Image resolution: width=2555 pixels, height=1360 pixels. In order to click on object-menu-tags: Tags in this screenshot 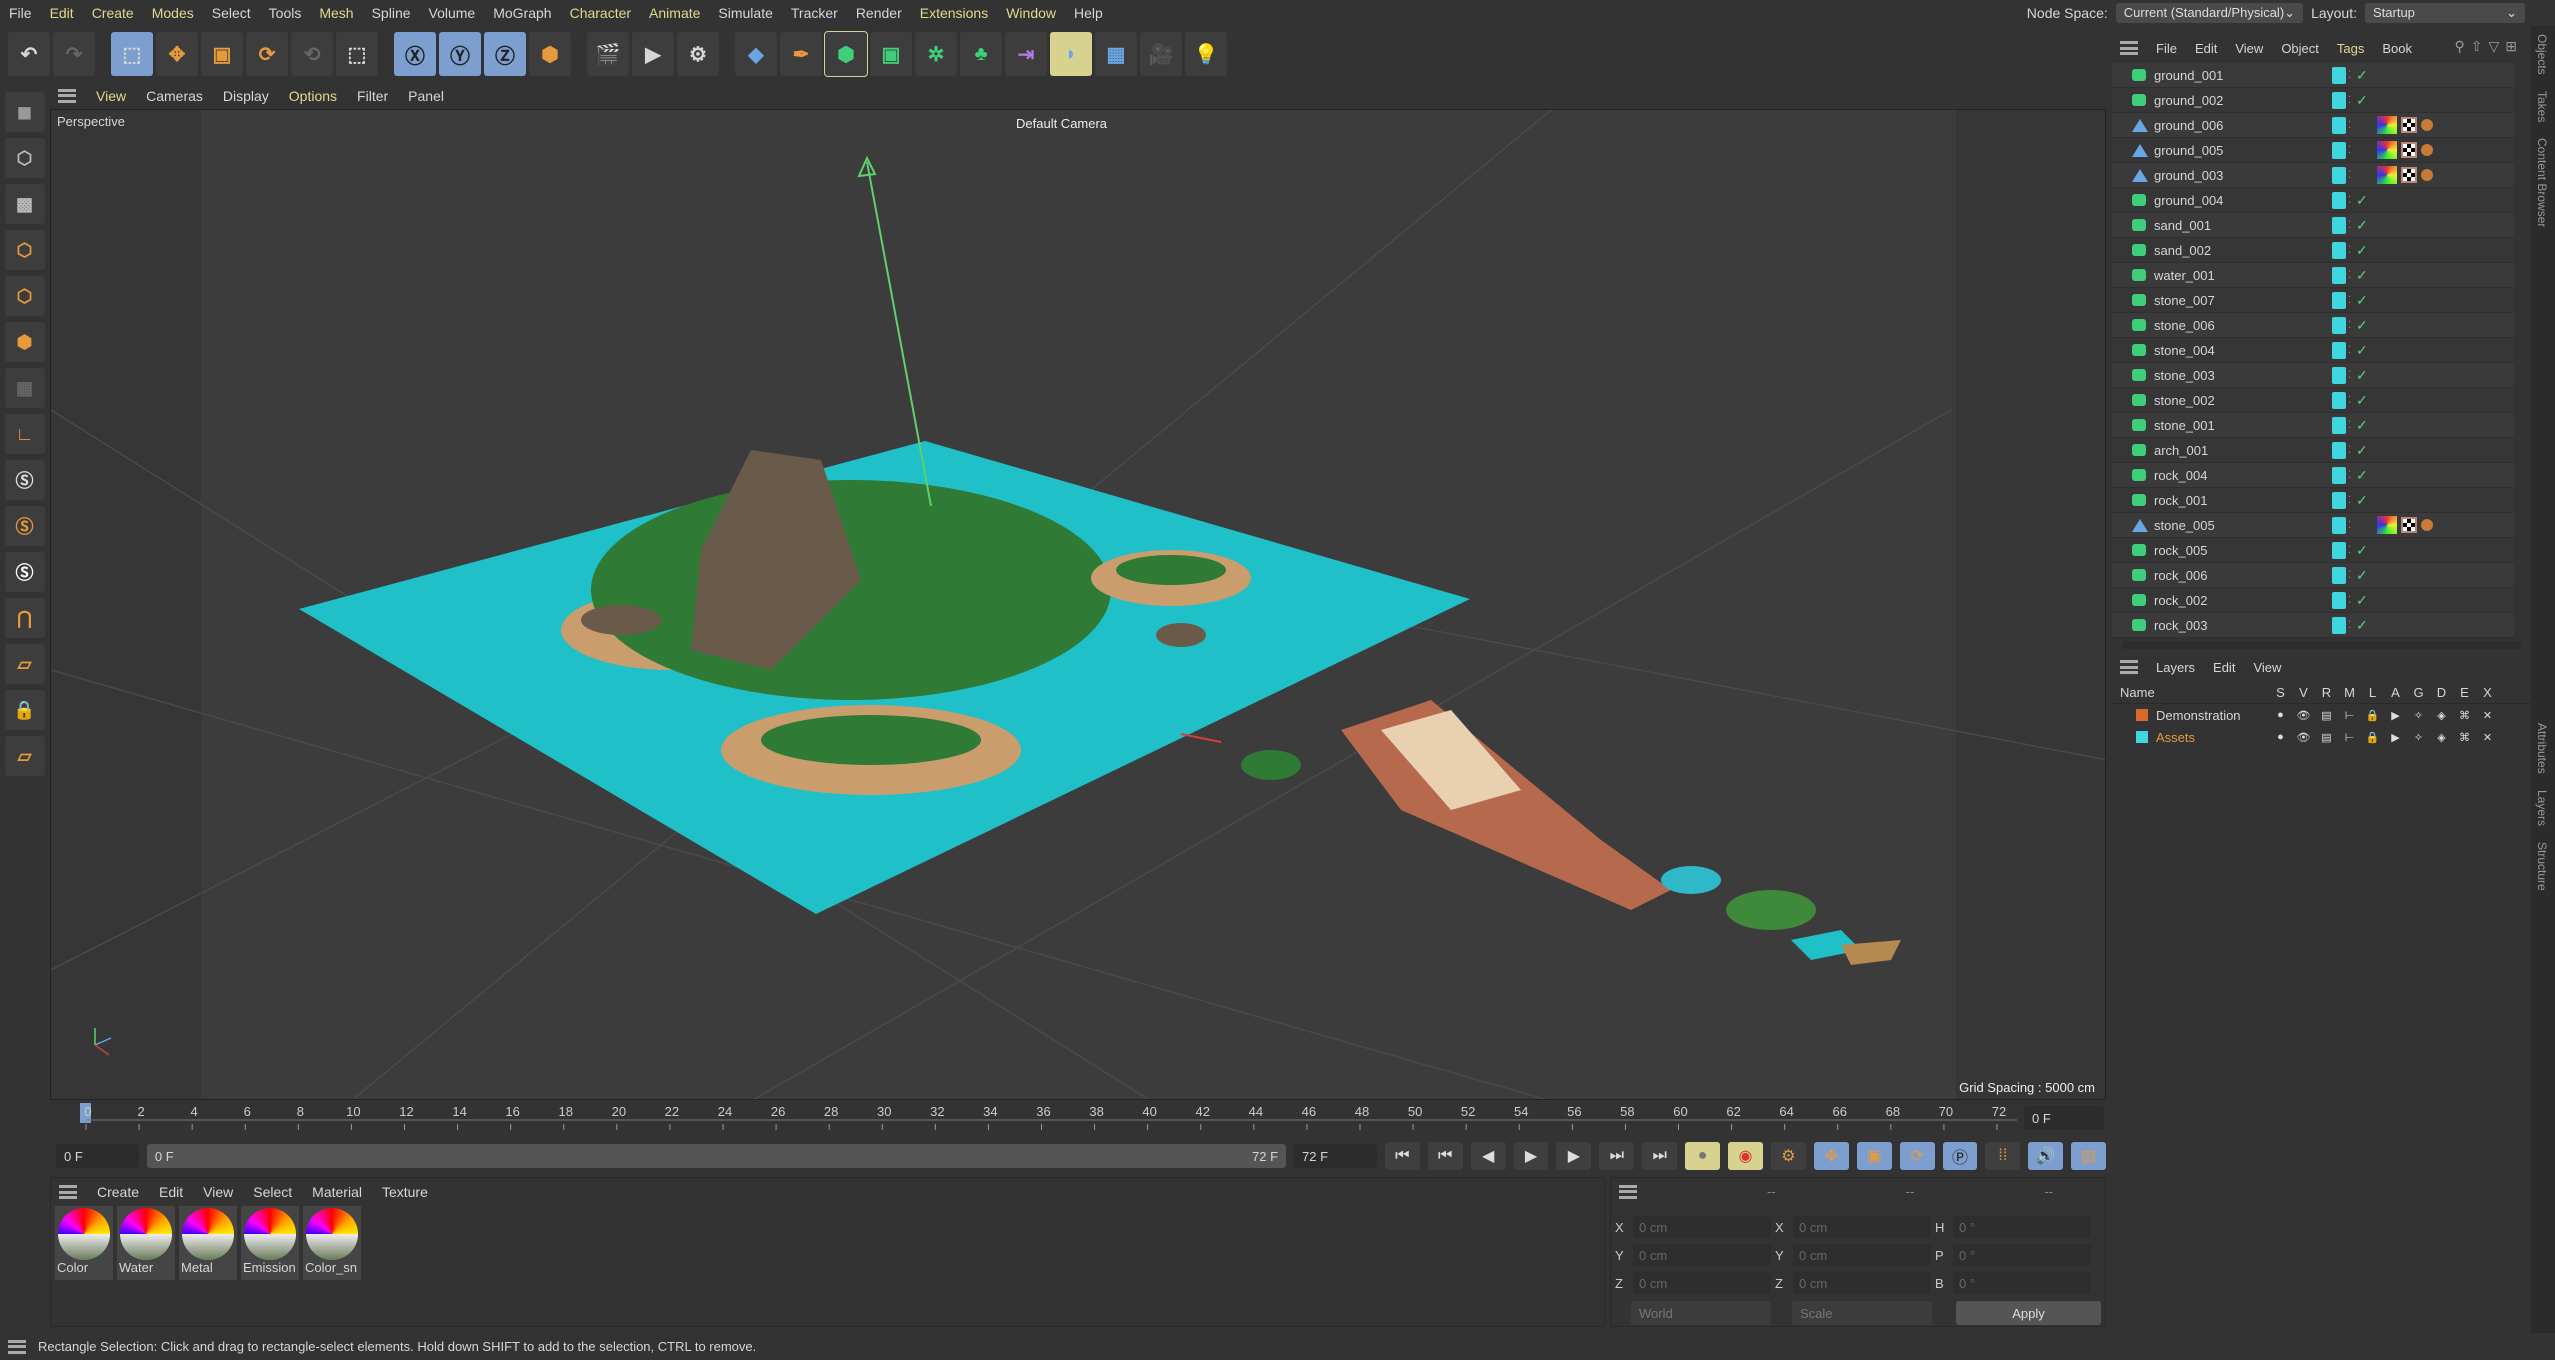, I will do `click(2350, 48)`.